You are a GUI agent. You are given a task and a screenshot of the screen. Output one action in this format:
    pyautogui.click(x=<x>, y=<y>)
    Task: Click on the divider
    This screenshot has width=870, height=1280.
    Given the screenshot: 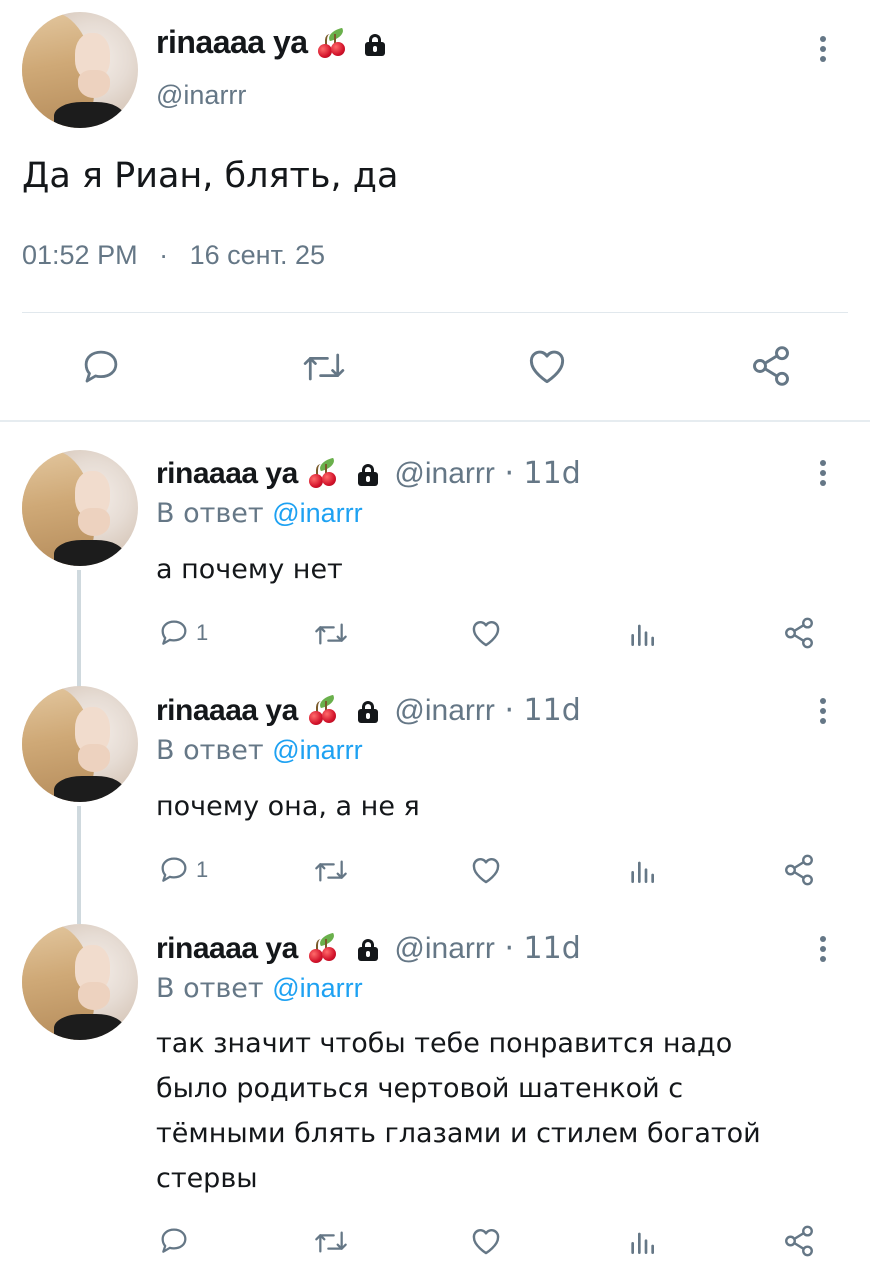 What is the action you would take?
    pyautogui.click(x=435, y=312)
    